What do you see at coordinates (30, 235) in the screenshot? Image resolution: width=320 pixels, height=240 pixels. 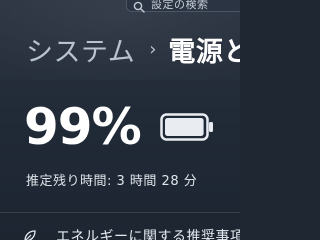 I see `leaf-icon` at bounding box center [30, 235].